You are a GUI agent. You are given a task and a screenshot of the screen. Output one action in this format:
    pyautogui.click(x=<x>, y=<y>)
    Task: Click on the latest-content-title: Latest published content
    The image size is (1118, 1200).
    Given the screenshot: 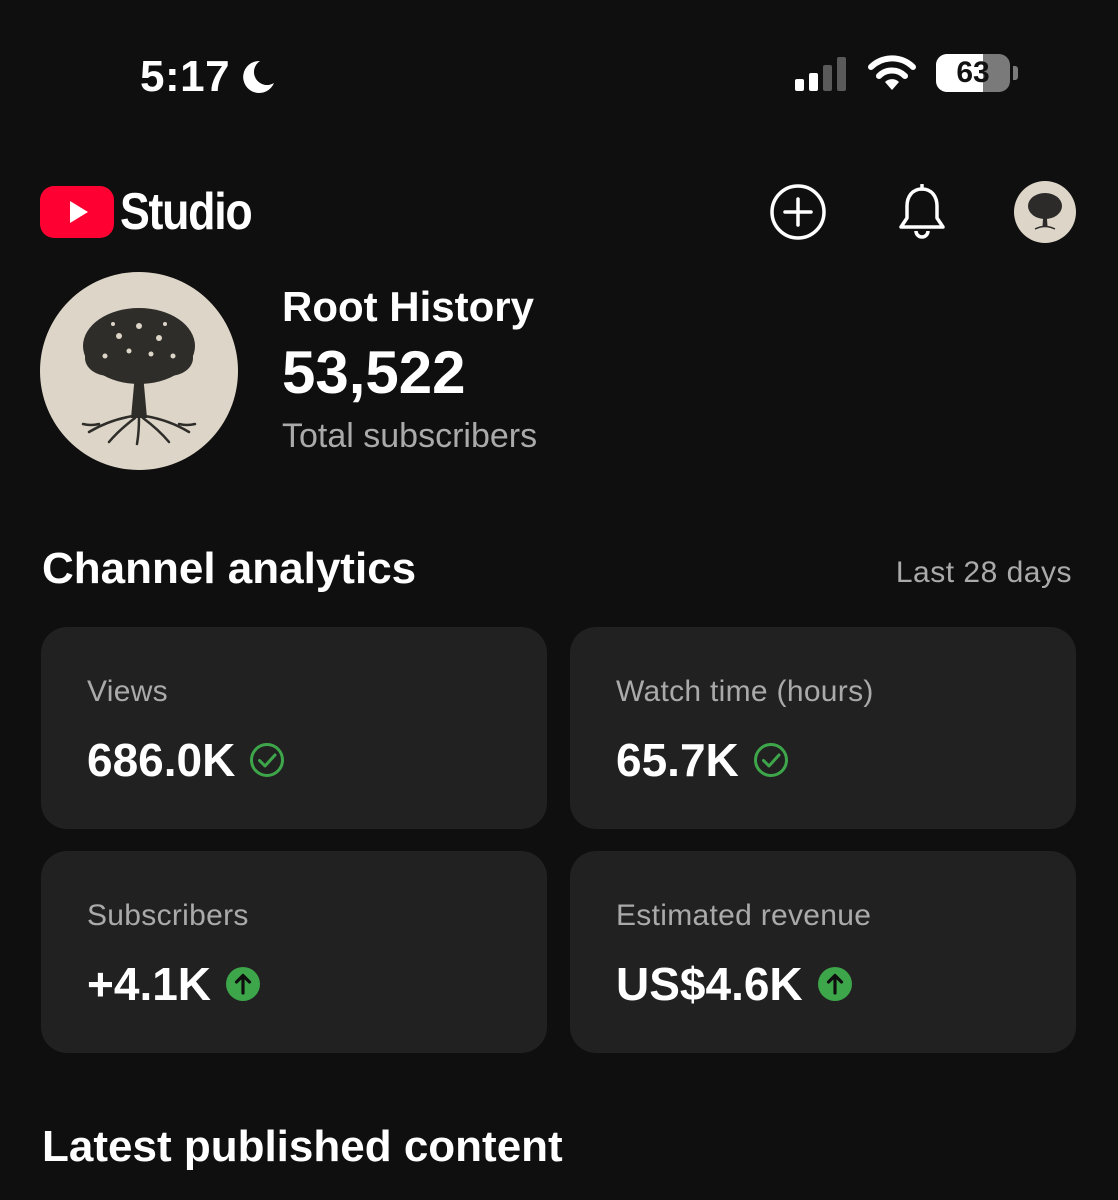 What is the action you would take?
    pyautogui.click(x=302, y=1146)
    